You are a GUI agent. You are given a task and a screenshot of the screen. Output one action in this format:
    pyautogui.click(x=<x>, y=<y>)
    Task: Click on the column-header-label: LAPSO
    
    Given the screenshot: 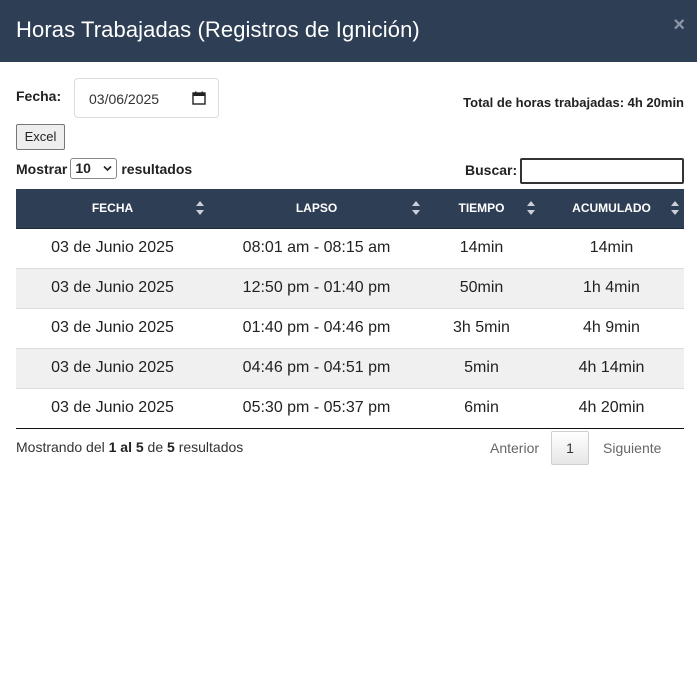 What is the action you would take?
    pyautogui.click(x=316, y=208)
    